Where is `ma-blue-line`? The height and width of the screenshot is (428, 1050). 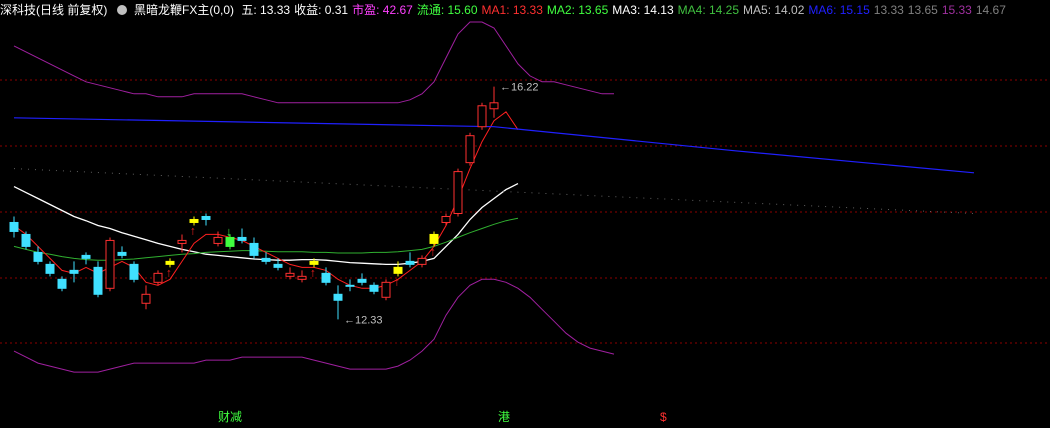 ma-blue-line is located at coordinates (494, 145).